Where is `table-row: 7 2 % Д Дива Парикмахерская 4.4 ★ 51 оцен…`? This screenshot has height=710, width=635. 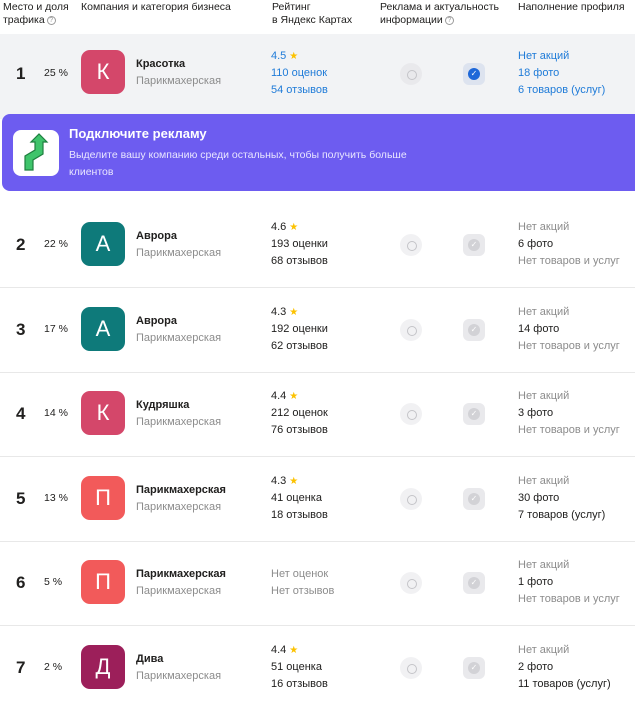 table-row: 7 2 % Д Дива Парикмахерская 4.4 ★ 51 оцен… is located at coordinates (317, 668).